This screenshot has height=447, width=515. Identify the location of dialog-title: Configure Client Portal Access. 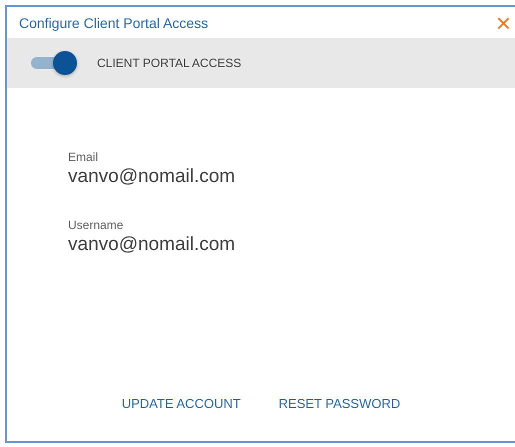
(113, 22).